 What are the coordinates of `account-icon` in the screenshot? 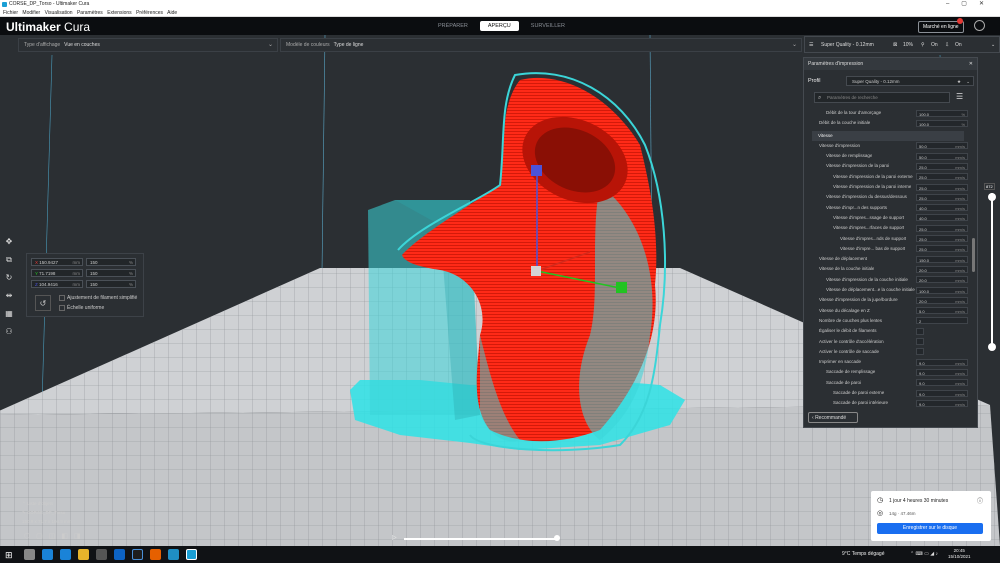 It's located at (979, 25).